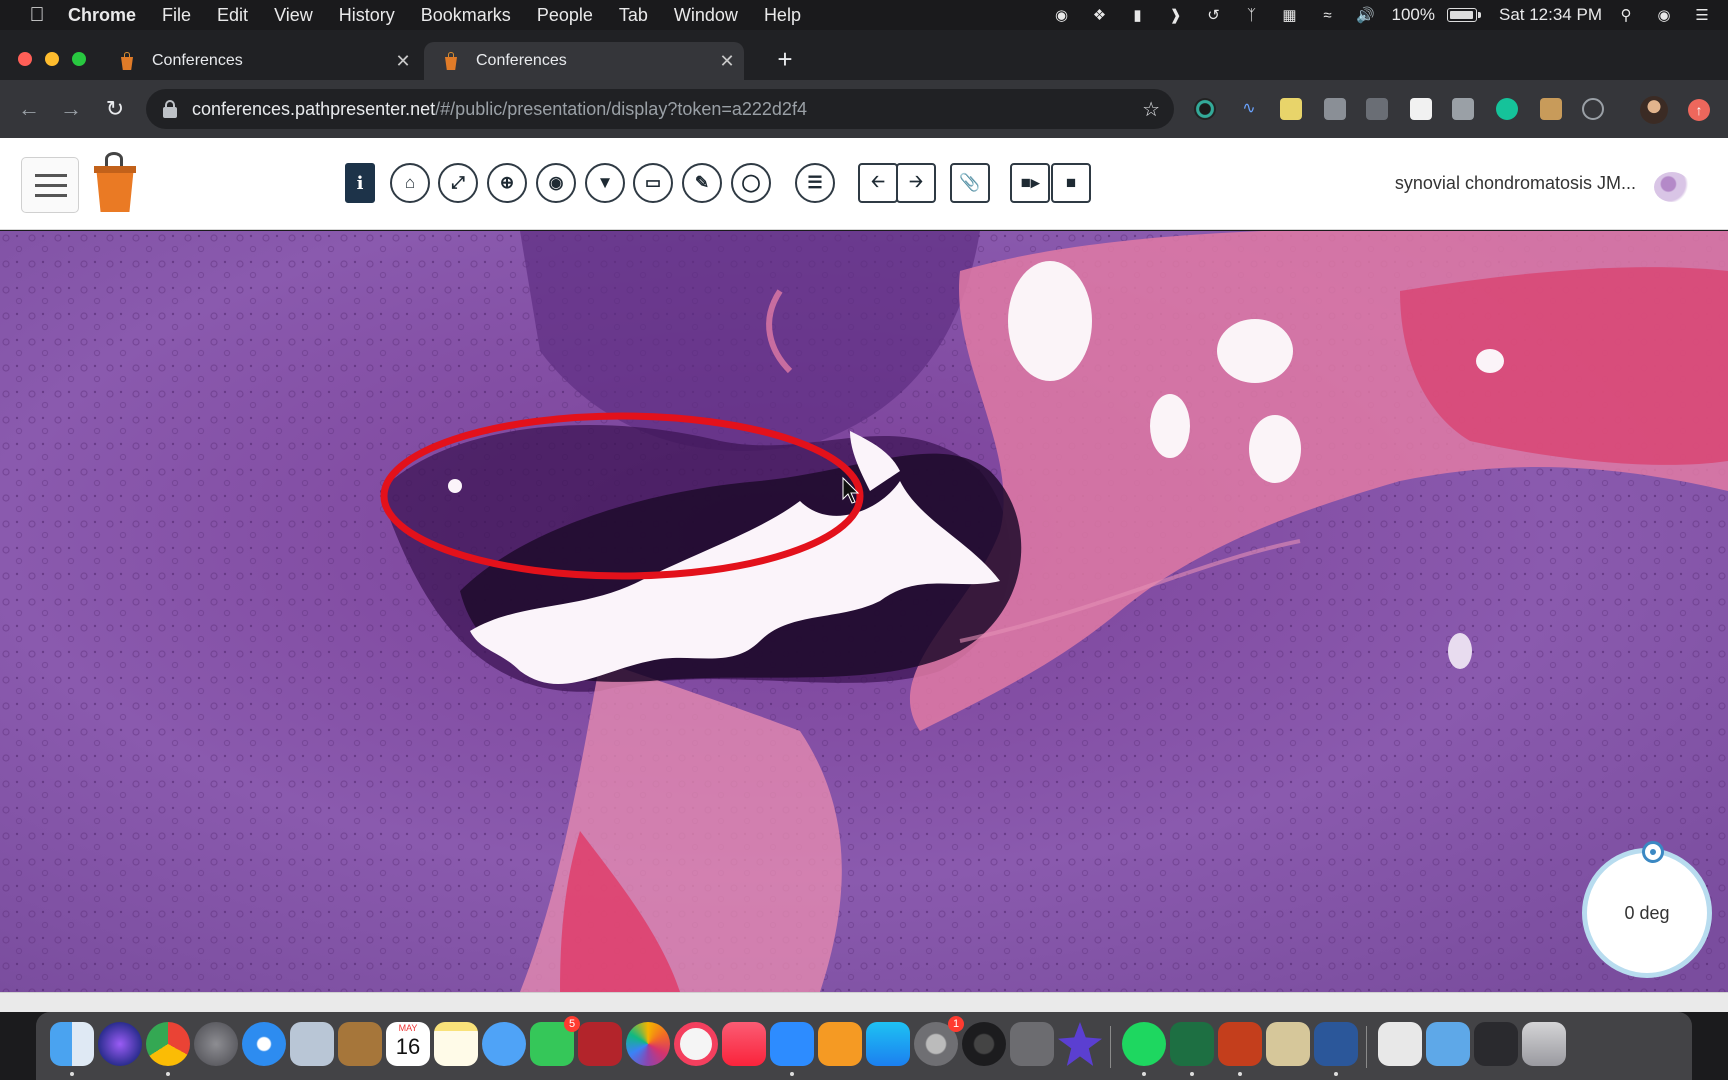  I want to click on trash-icon, so click(1544, 1044).